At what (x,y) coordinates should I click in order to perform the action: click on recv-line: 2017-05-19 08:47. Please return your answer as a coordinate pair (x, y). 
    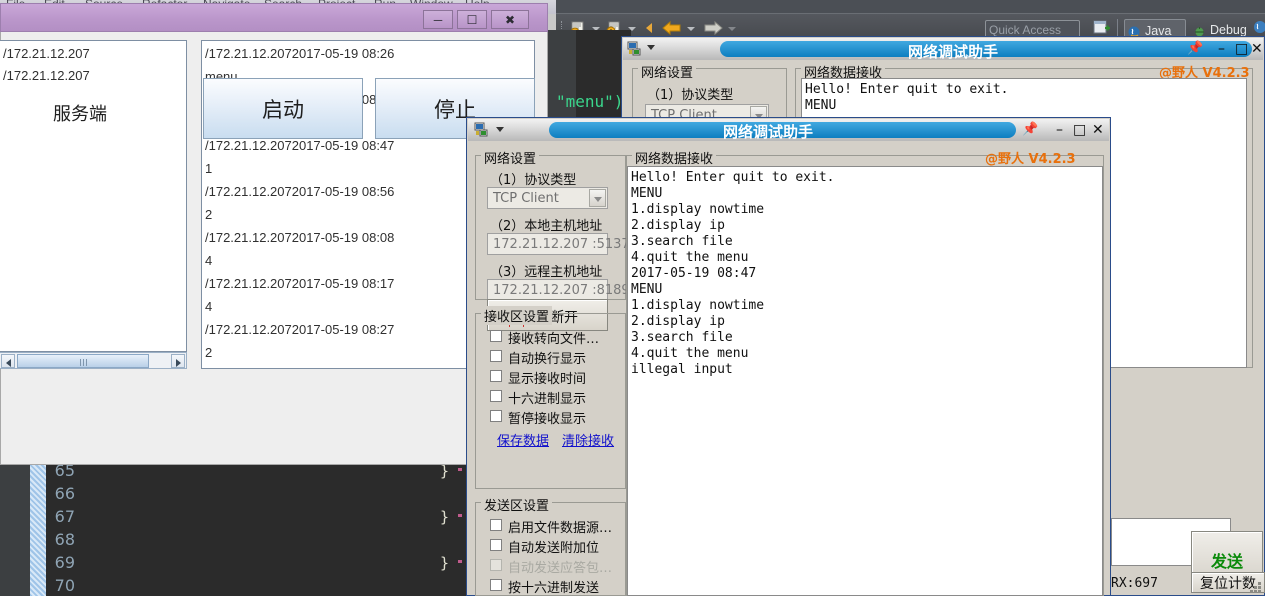
    Looking at the image, I should click on (694, 273).